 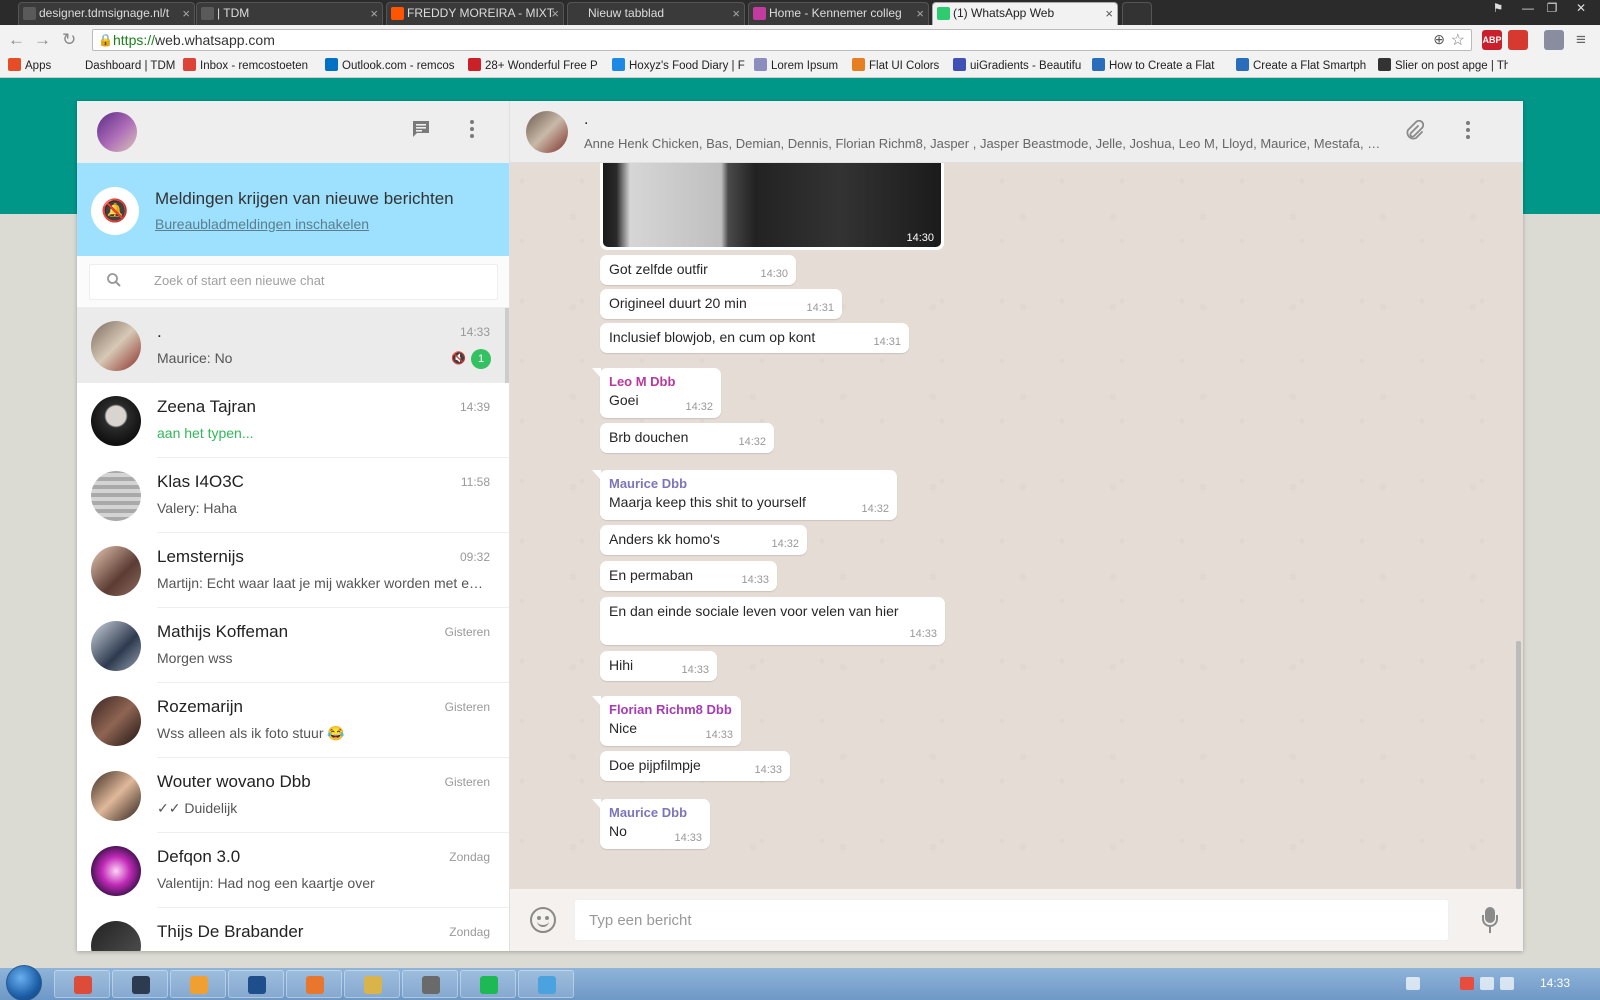 What do you see at coordinates (1018, 65) in the screenshot?
I see `bookmark-item: uiGradients - Beautifu` at bounding box center [1018, 65].